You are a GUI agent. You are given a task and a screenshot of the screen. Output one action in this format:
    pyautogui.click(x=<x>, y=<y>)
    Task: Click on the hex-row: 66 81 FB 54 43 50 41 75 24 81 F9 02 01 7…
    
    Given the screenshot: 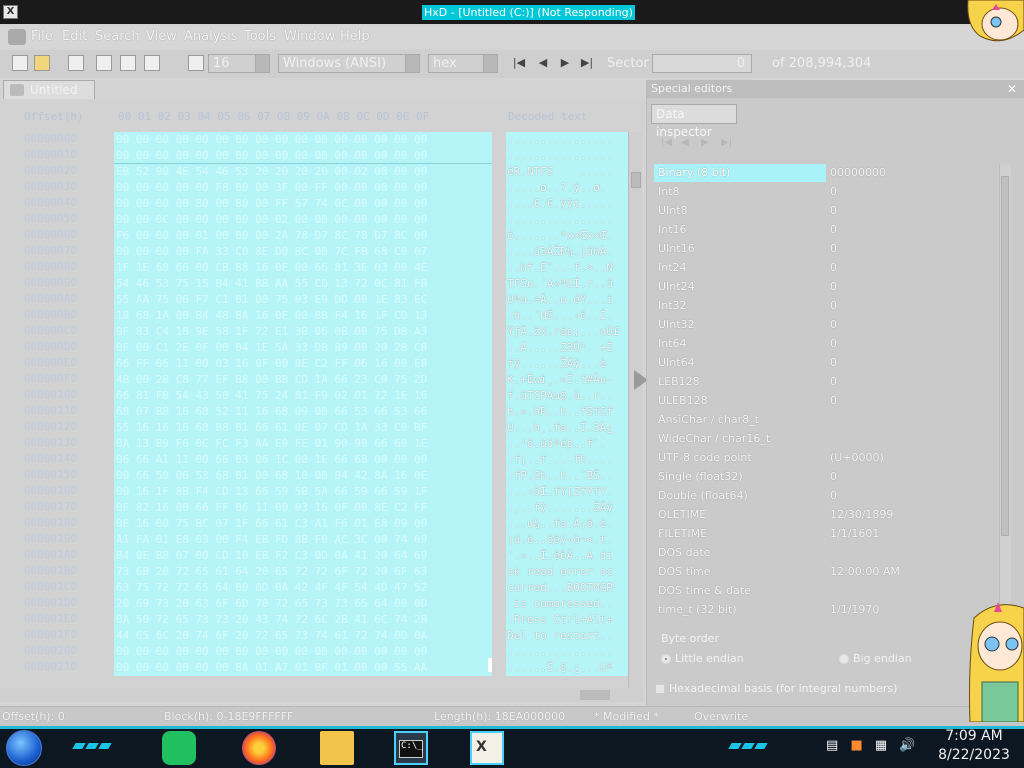 What is the action you would take?
    pyautogui.click(x=303, y=396)
    